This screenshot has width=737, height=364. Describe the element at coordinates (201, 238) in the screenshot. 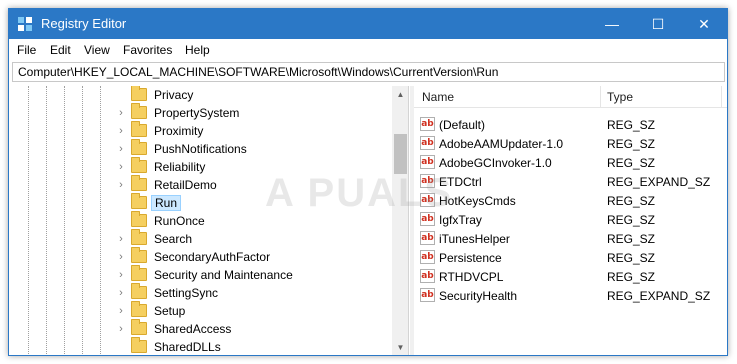

I see `tree-item: › Search` at that location.